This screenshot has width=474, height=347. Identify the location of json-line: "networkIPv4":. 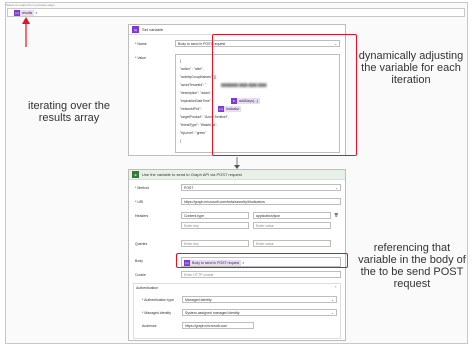
(191, 109).